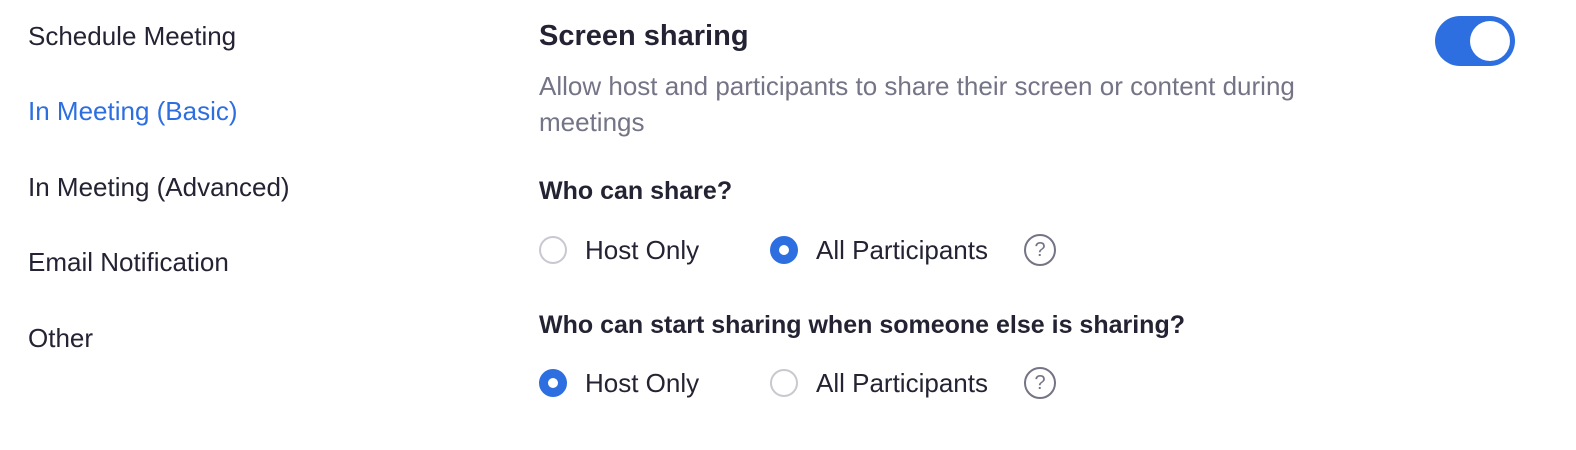 The width and height of the screenshot is (1576, 450). What do you see at coordinates (159, 187) in the screenshot?
I see `sidebar-item-in-meeting-advanced: In Meeting (Advanced)` at bounding box center [159, 187].